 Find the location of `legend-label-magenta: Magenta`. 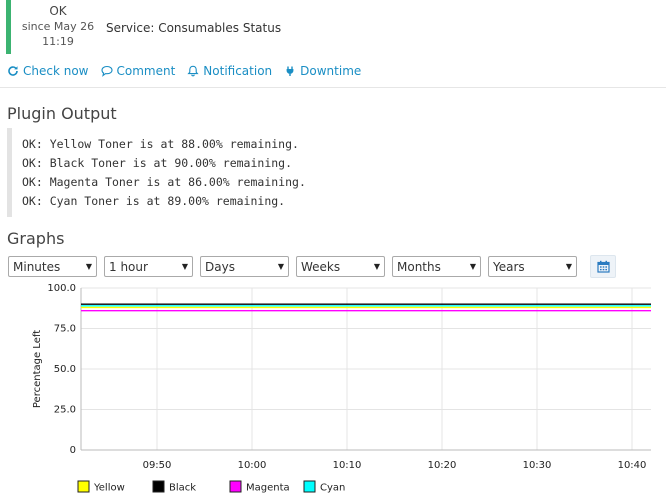

legend-label-magenta: Magenta is located at coordinates (268, 488).